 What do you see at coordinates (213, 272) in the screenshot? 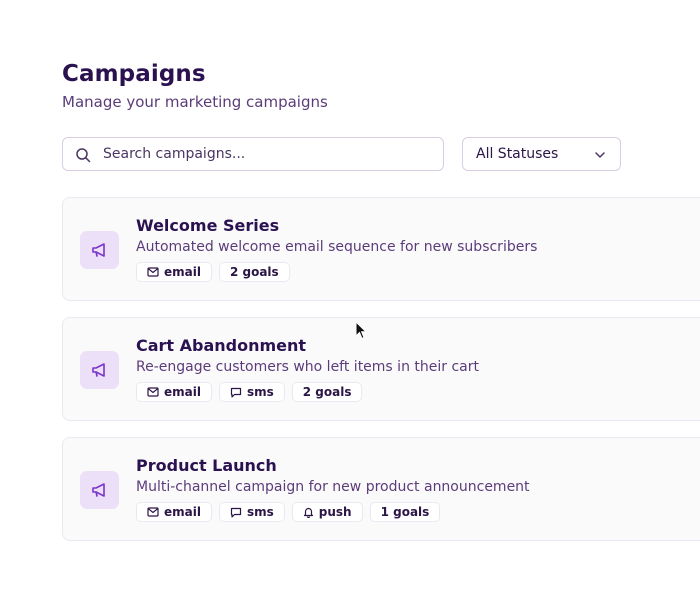
I see `campaign-tags: email 2 goals` at bounding box center [213, 272].